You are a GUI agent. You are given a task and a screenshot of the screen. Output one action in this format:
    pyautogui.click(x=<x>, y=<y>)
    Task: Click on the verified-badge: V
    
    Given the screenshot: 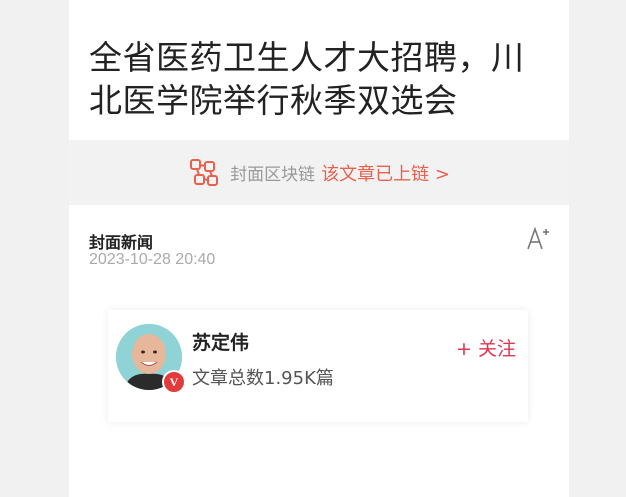 What is the action you would take?
    pyautogui.click(x=174, y=382)
    